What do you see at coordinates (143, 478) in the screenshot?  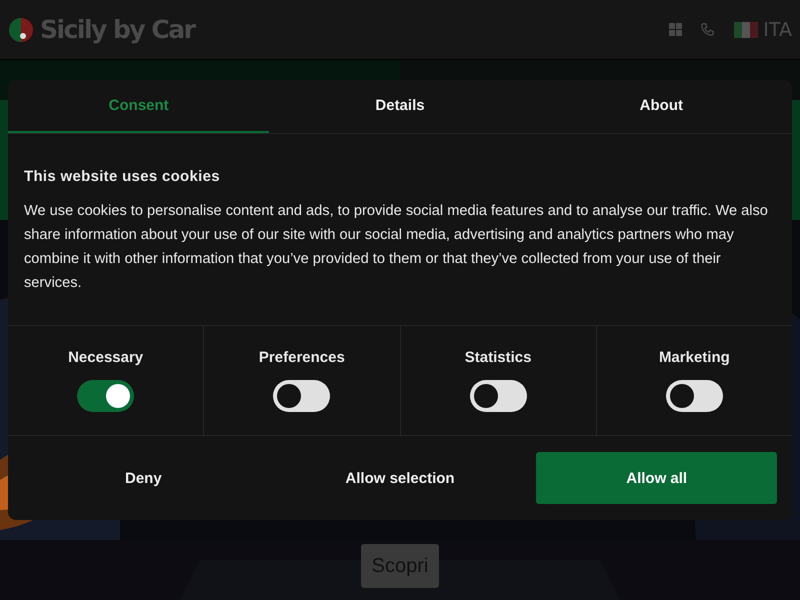 I see `consent-button: Deny` at bounding box center [143, 478].